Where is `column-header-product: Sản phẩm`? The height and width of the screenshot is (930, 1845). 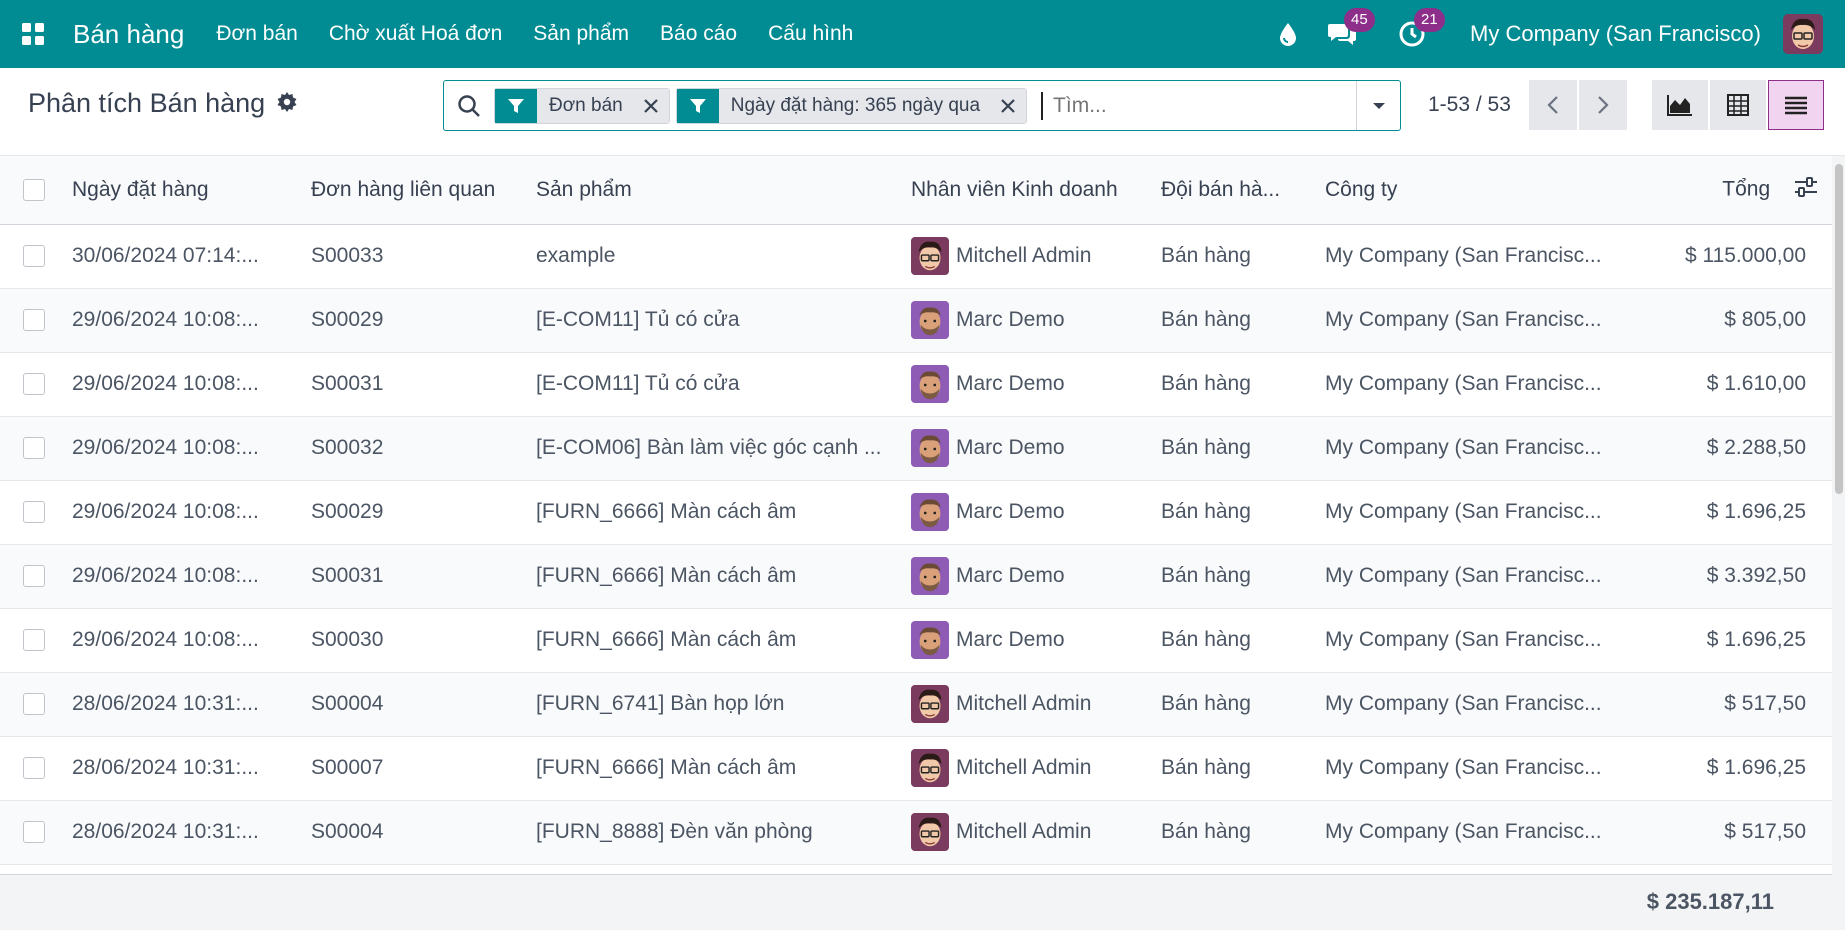
column-header-product: Sản phẩm is located at coordinates (723, 190).